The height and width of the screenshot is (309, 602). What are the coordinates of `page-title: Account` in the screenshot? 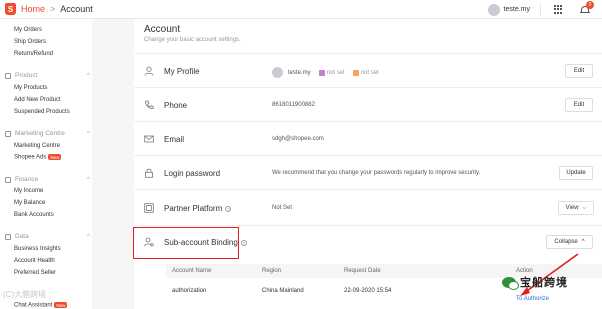 It's located at (162, 29).